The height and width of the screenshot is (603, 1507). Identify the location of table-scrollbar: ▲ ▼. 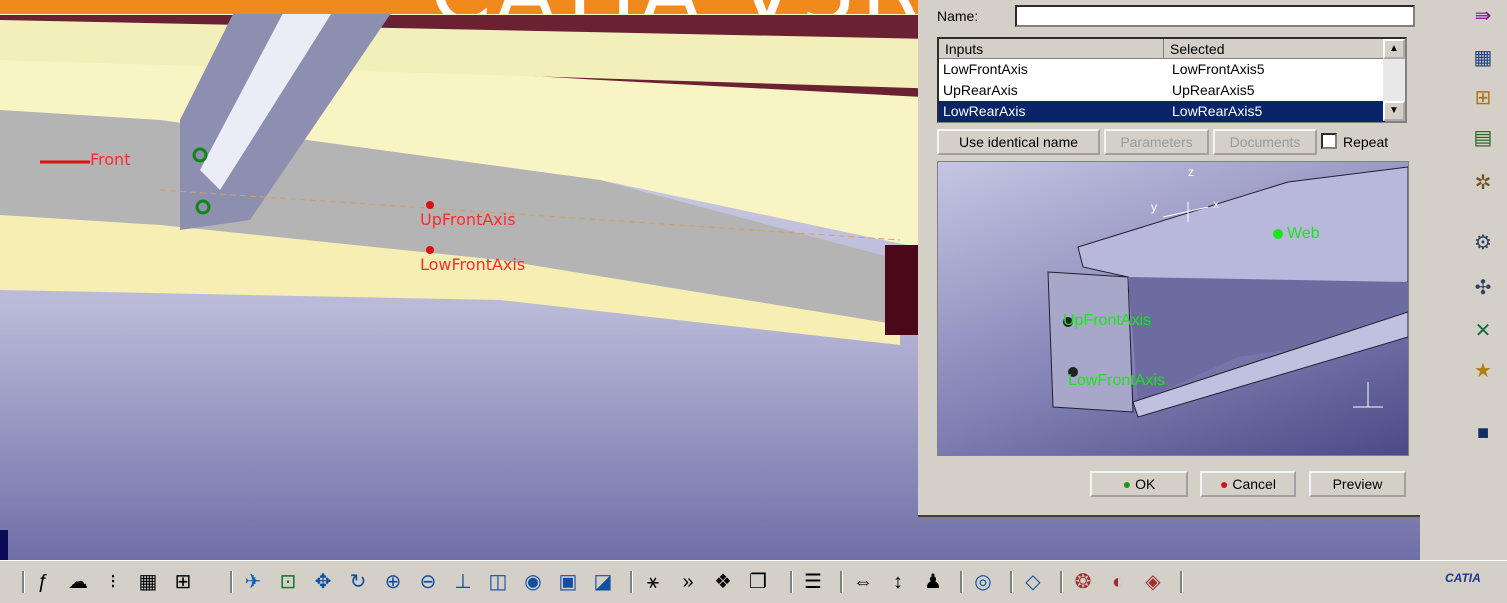
(1394, 80).